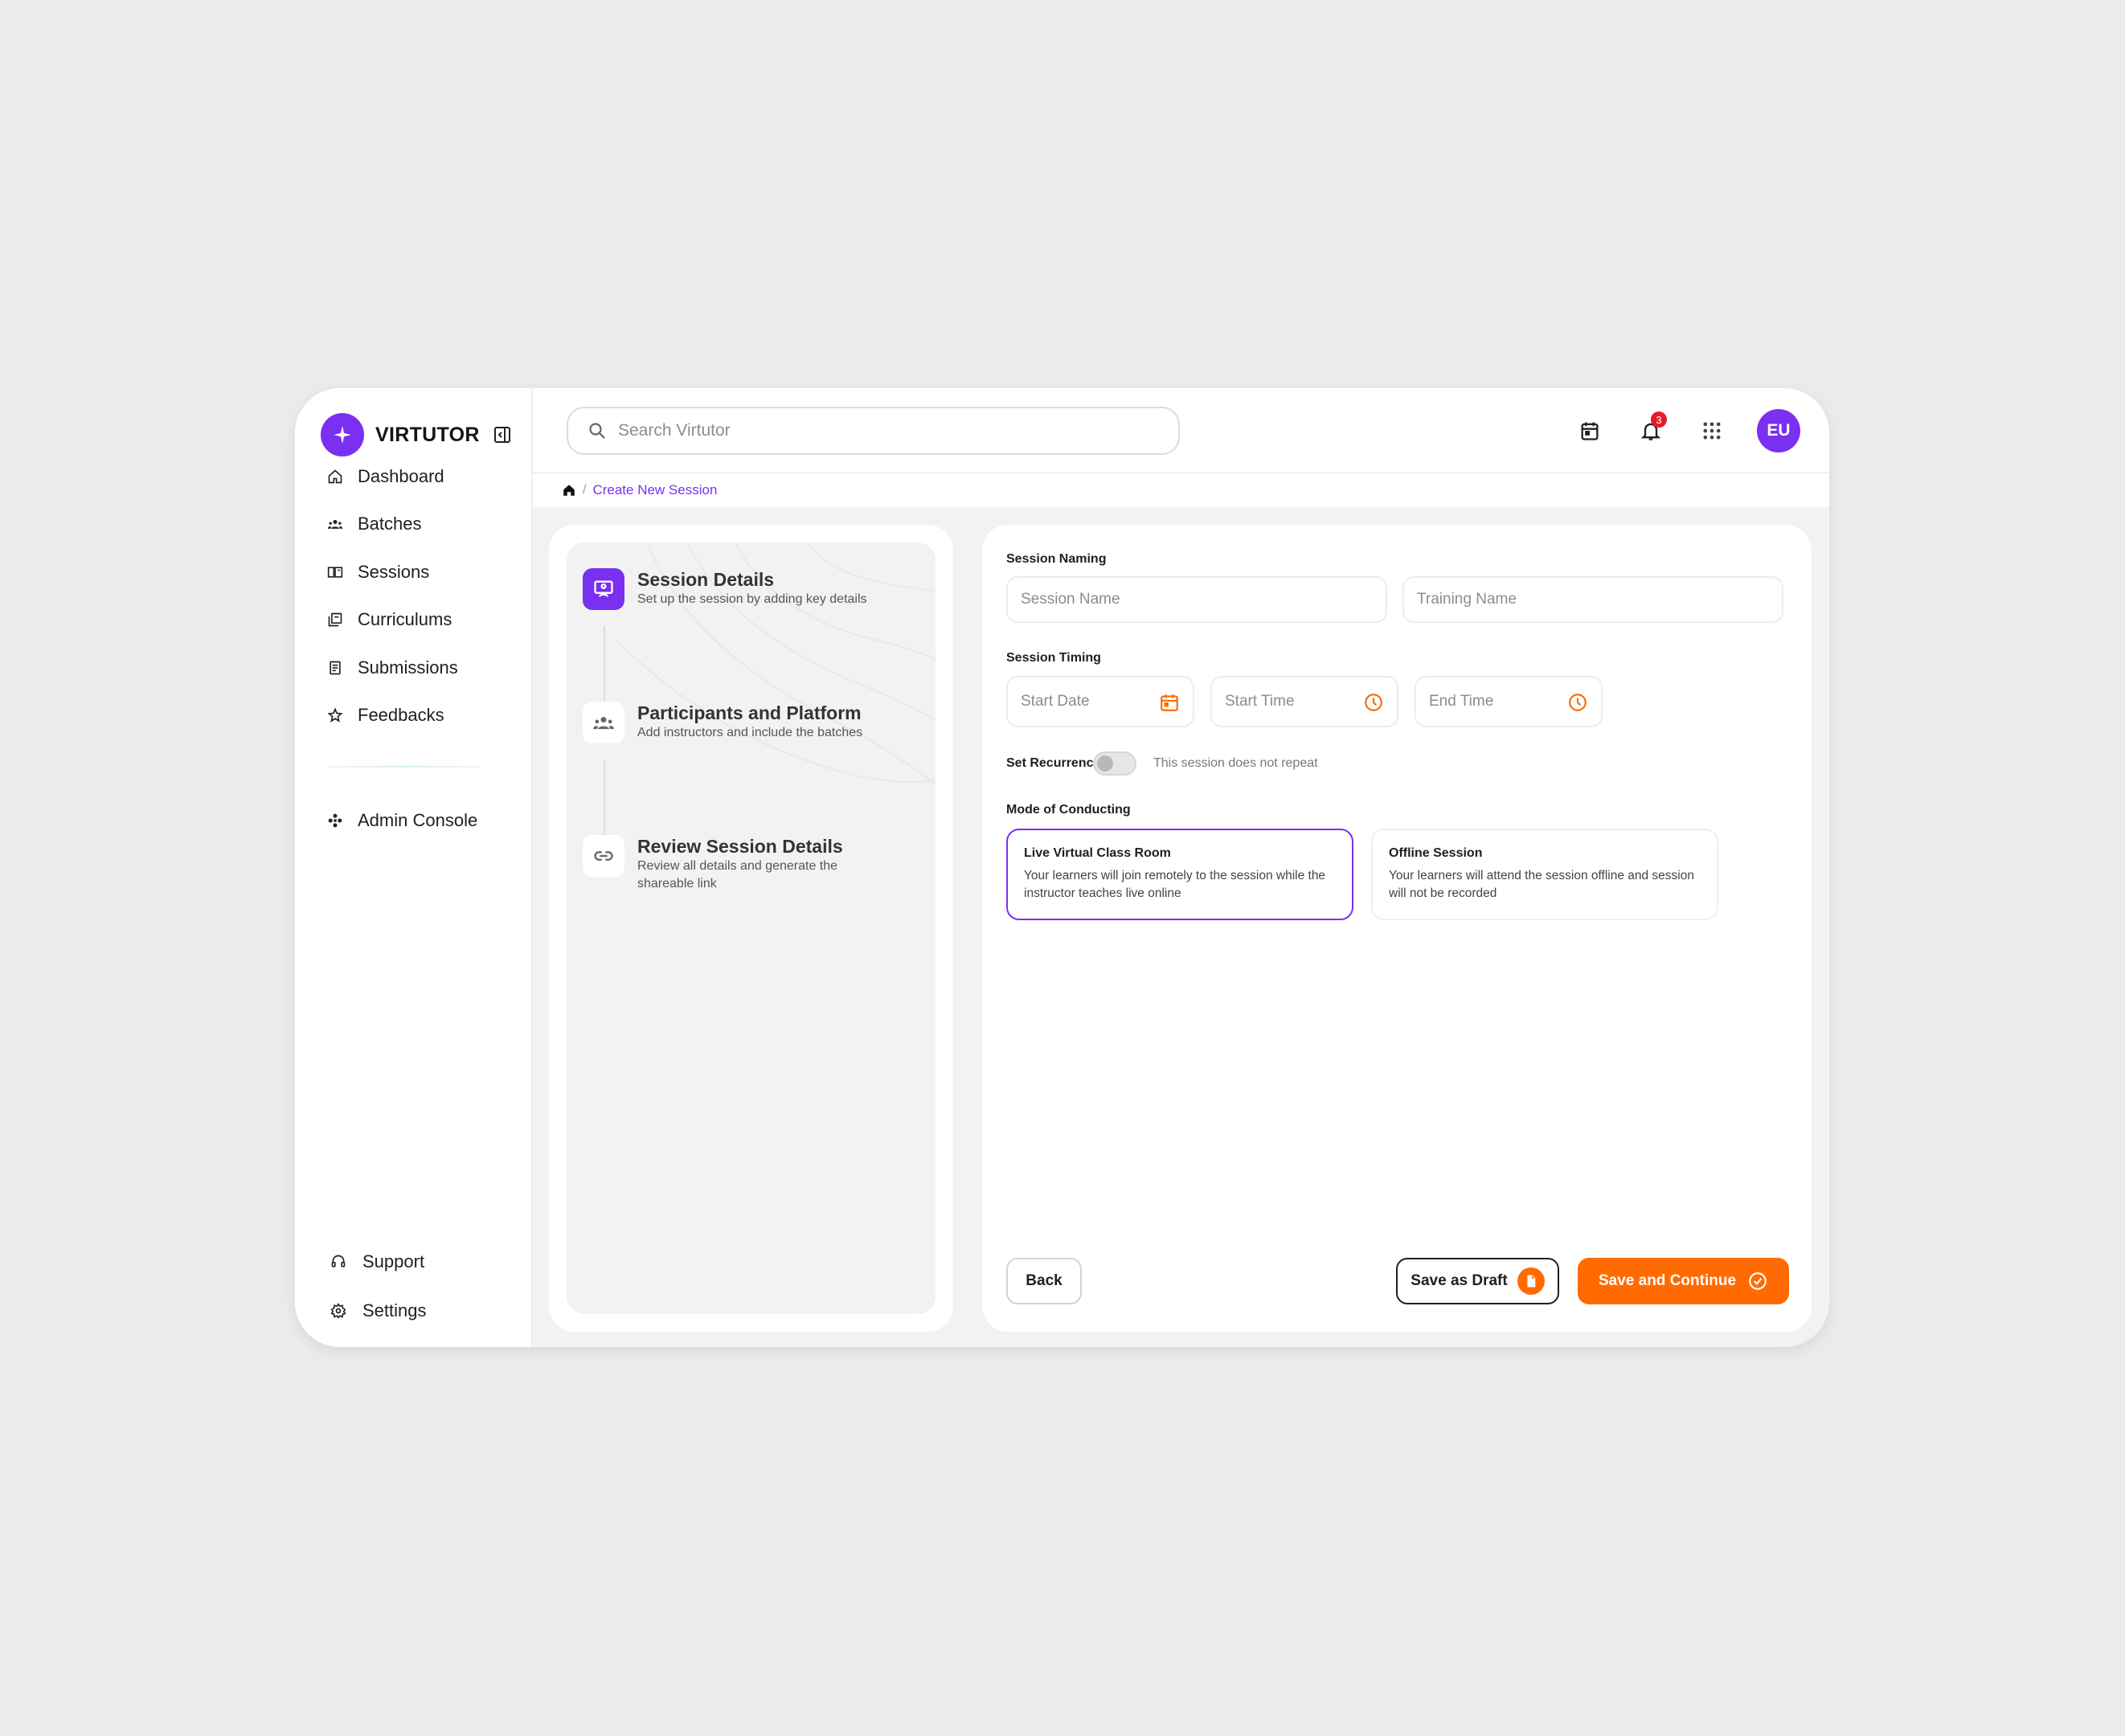 Image resolution: width=2125 pixels, height=1736 pixels. Describe the element at coordinates (674, 430) in the screenshot. I see `search-placeholder: Search Virtutor` at that location.